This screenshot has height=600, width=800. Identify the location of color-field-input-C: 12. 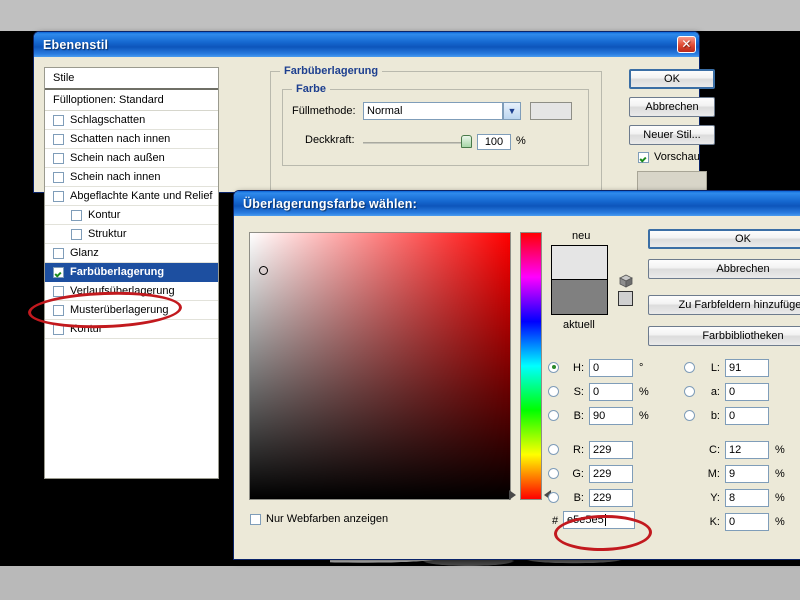
(747, 450).